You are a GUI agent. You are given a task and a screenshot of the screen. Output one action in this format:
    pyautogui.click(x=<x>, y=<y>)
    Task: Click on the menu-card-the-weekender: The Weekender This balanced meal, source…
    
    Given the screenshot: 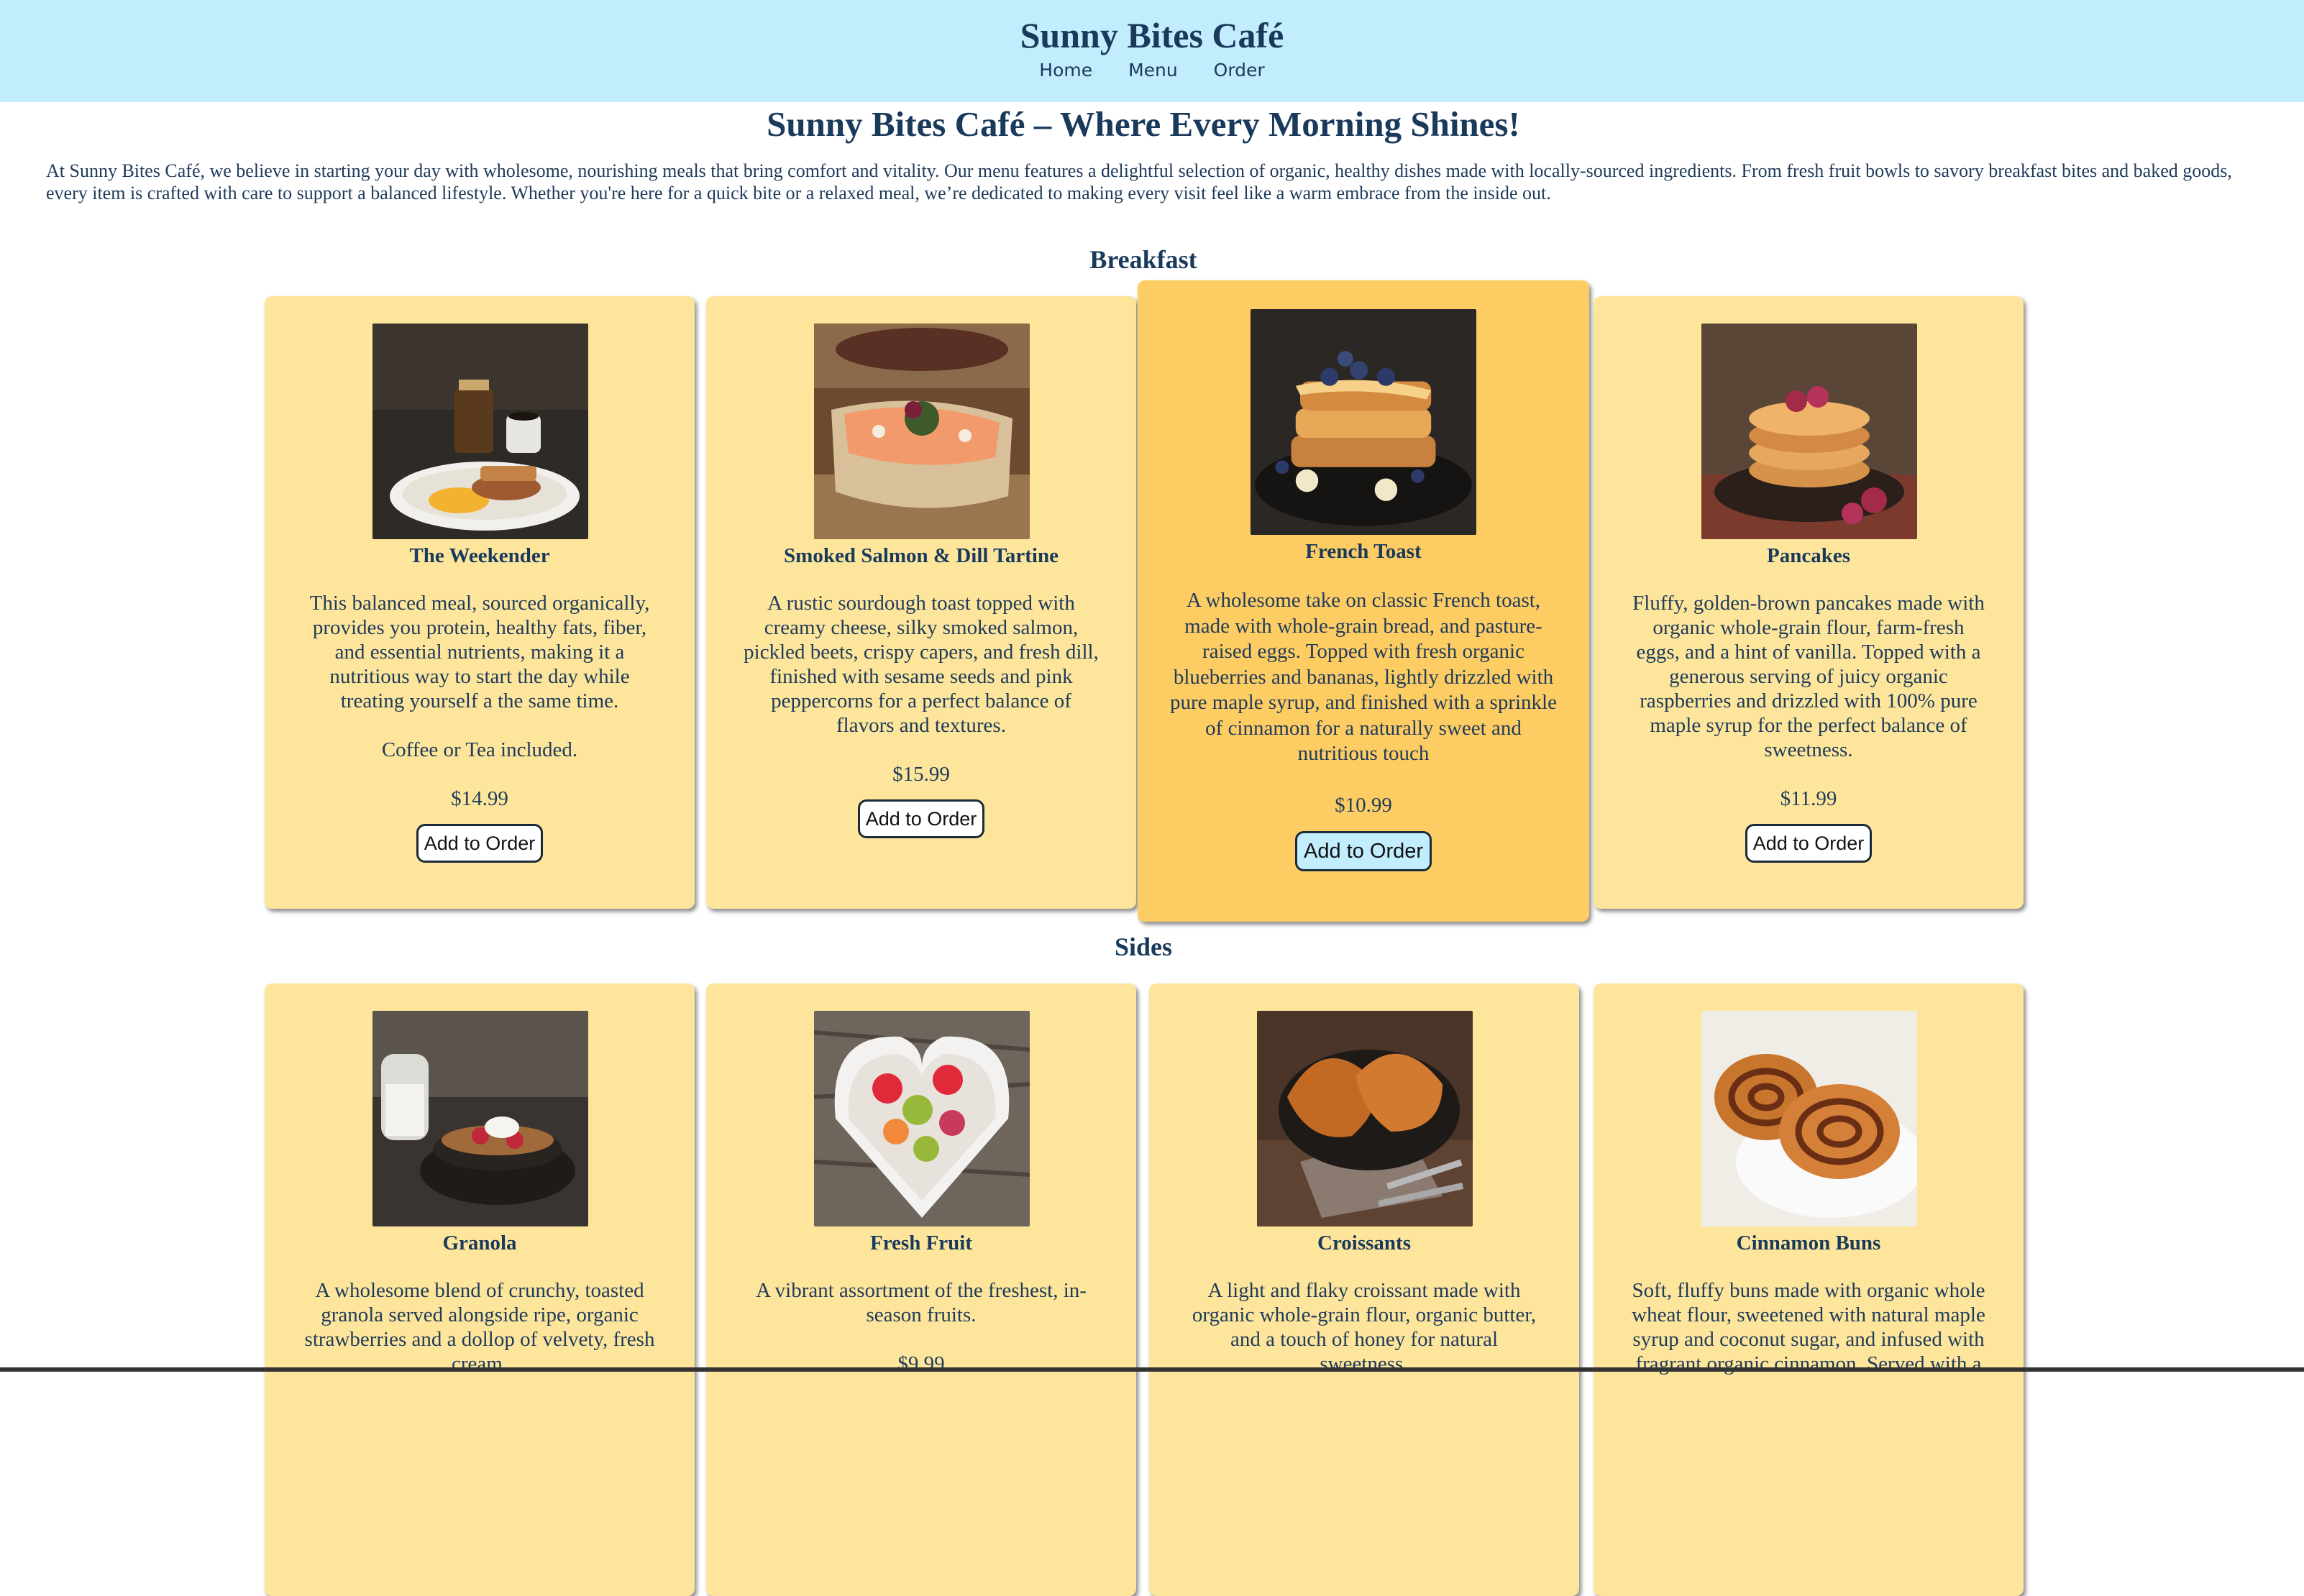 What is the action you would take?
    pyautogui.click(x=480, y=602)
    